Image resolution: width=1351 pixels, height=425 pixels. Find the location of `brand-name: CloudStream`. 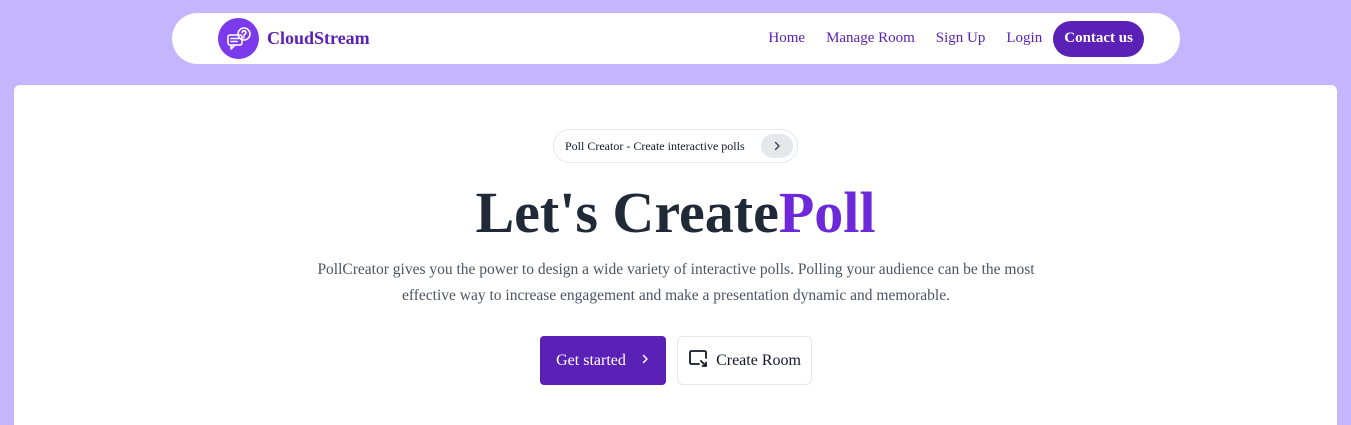

brand-name: CloudStream is located at coordinates (318, 38).